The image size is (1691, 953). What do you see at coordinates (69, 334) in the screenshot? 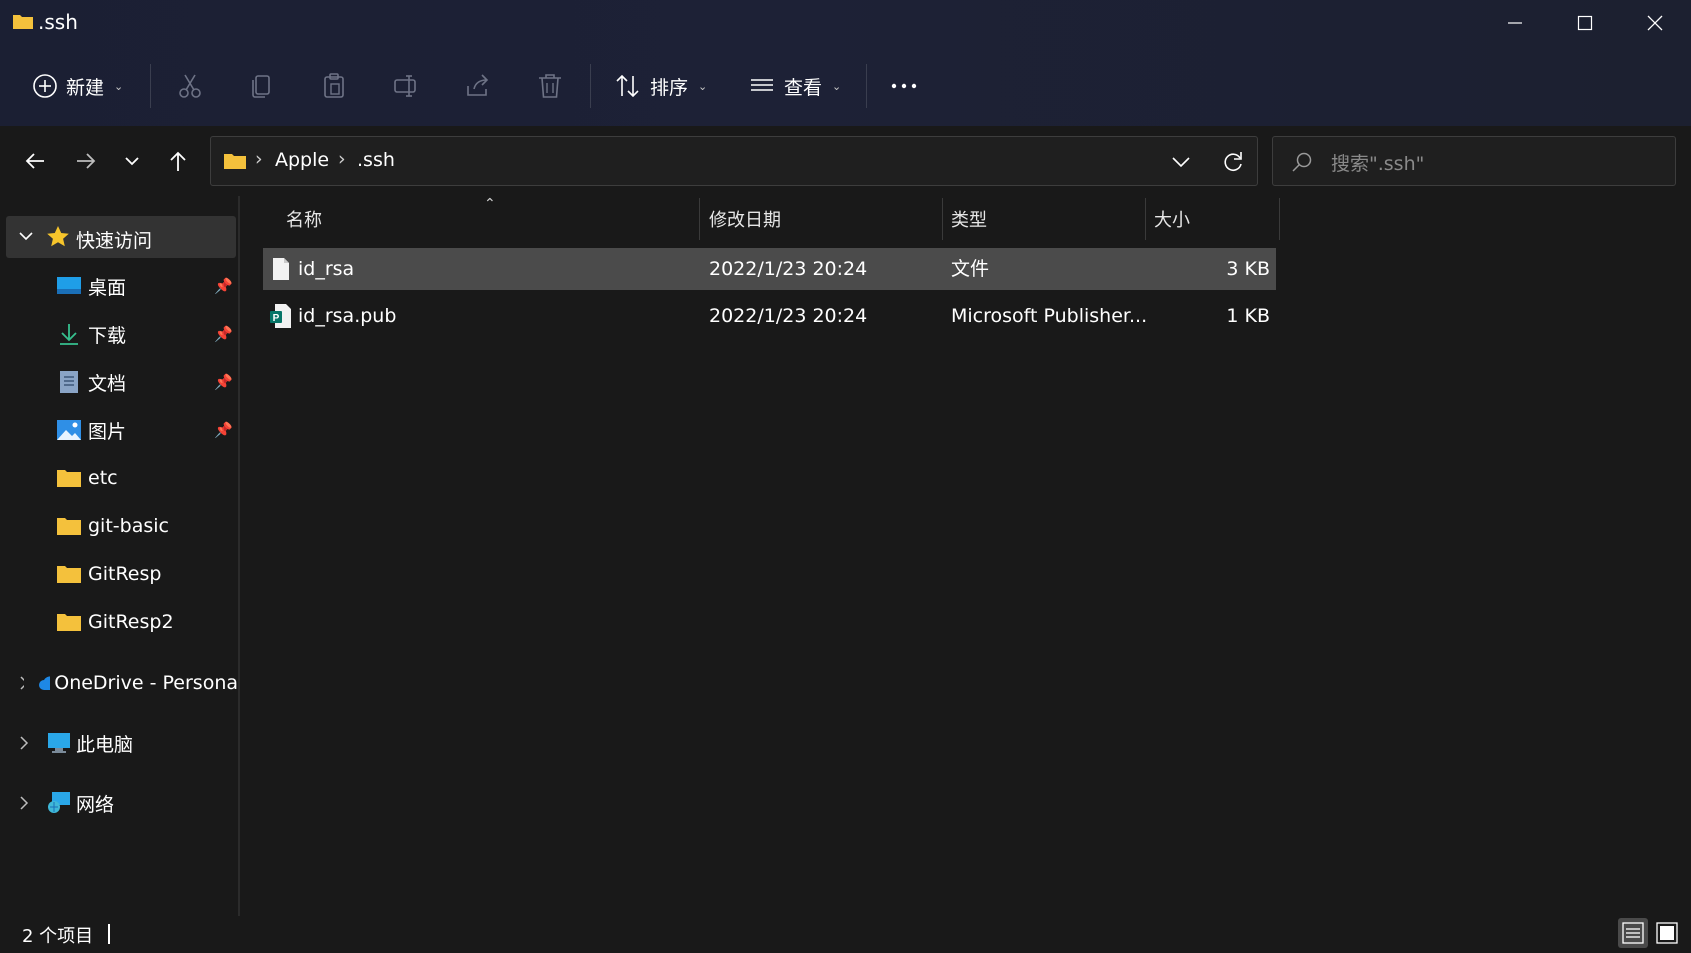
I see `download-icon` at bounding box center [69, 334].